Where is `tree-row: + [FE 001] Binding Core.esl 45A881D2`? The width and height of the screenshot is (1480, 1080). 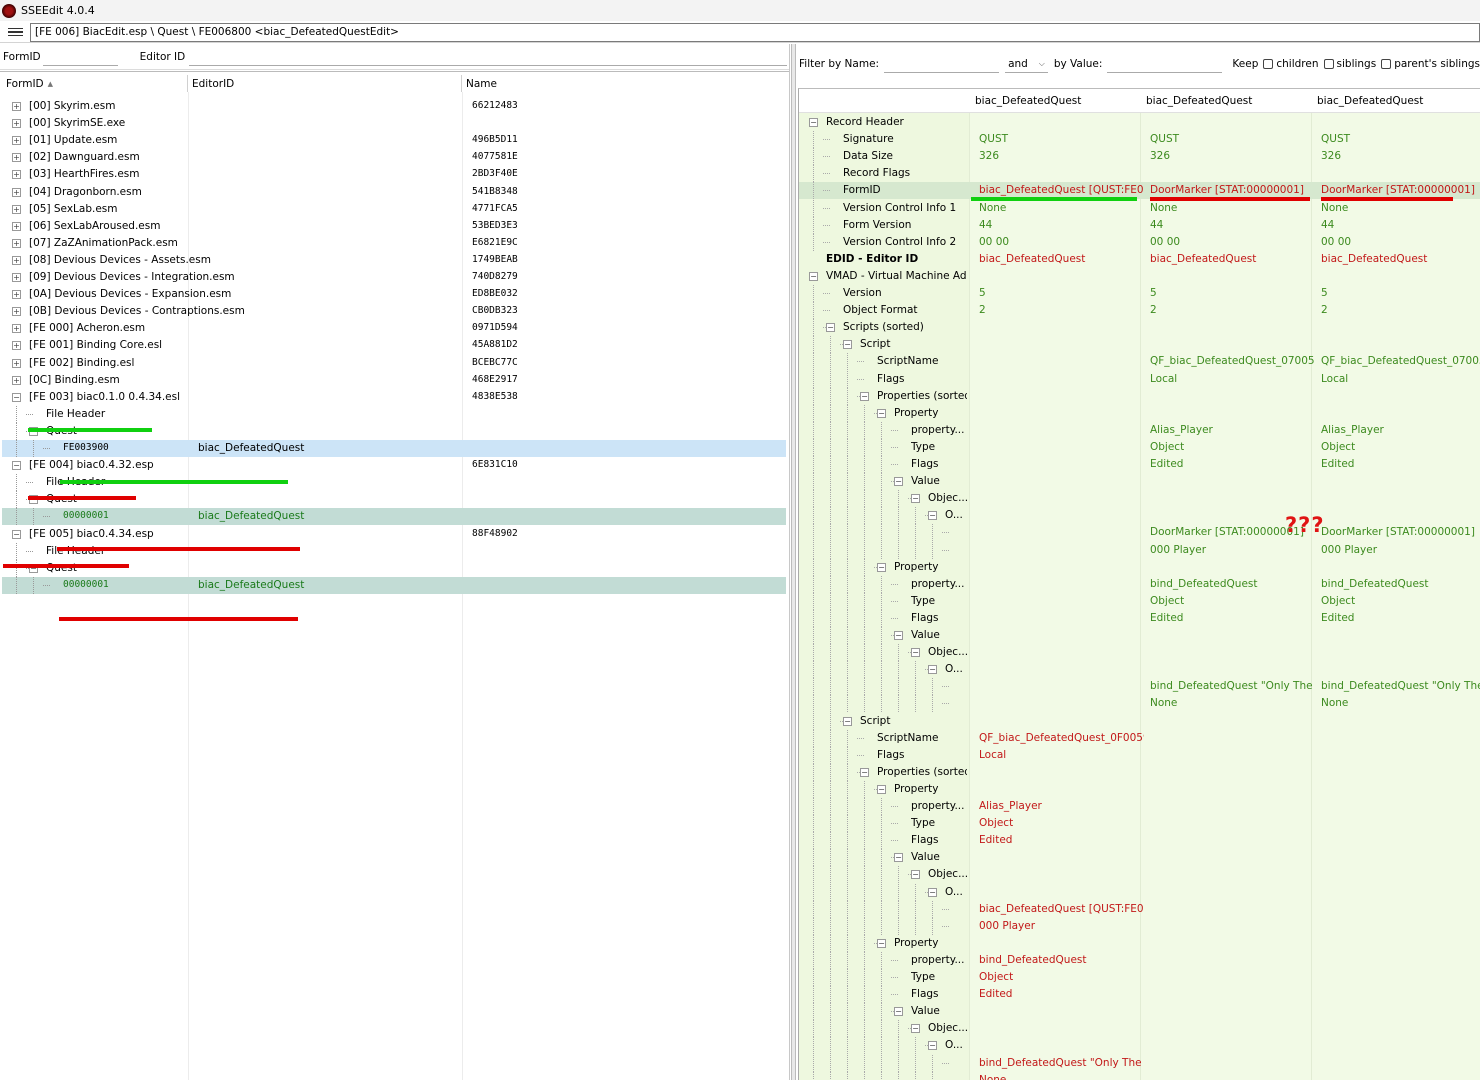 tree-row: + [FE 001] Binding Core.esl 45A881D2 is located at coordinates (394, 345).